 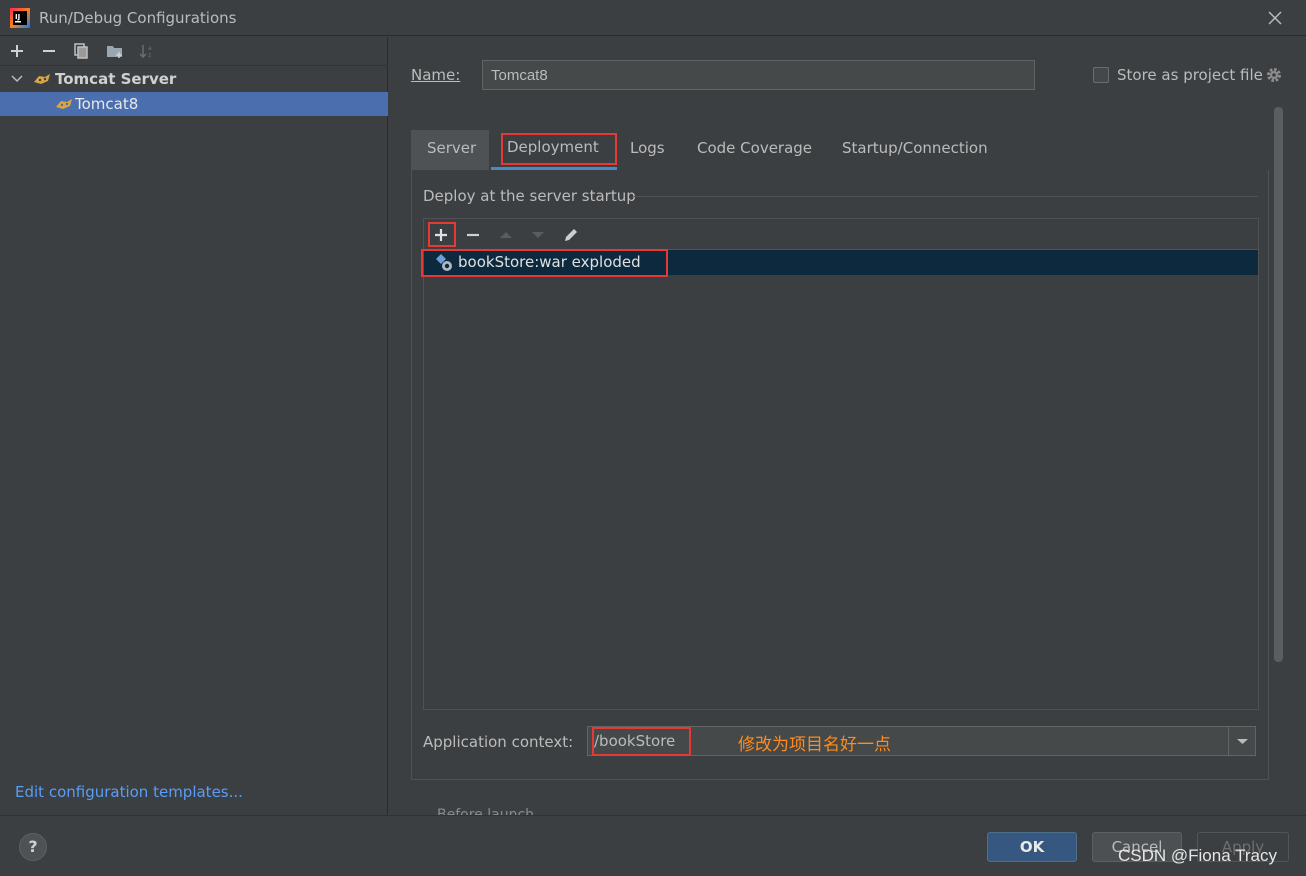 I want to click on gear-icon, so click(x=1274, y=75).